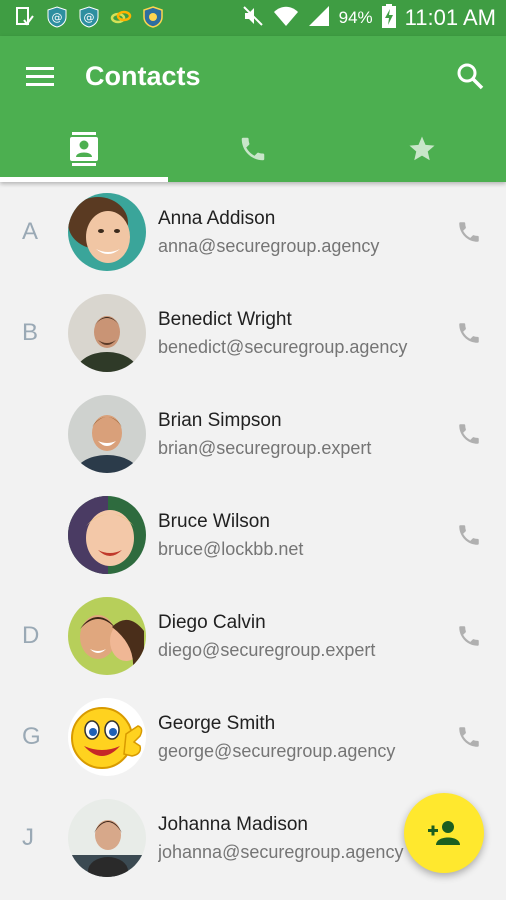 The height and width of the screenshot is (900, 506). I want to click on system-icons: 94% 11:01 AM, so click(368, 18).